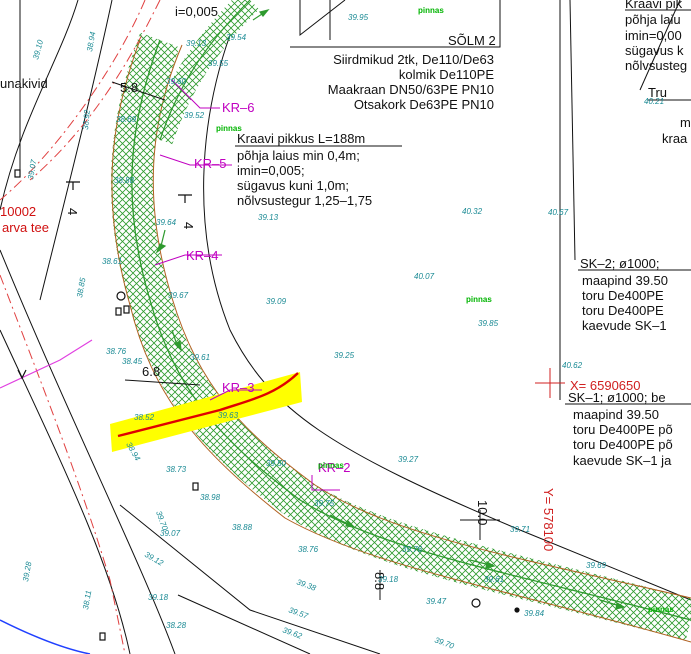 This screenshot has width=691, height=654. Describe the element at coordinates (472, 211) in the screenshot. I see `elevation: 40.32` at that location.